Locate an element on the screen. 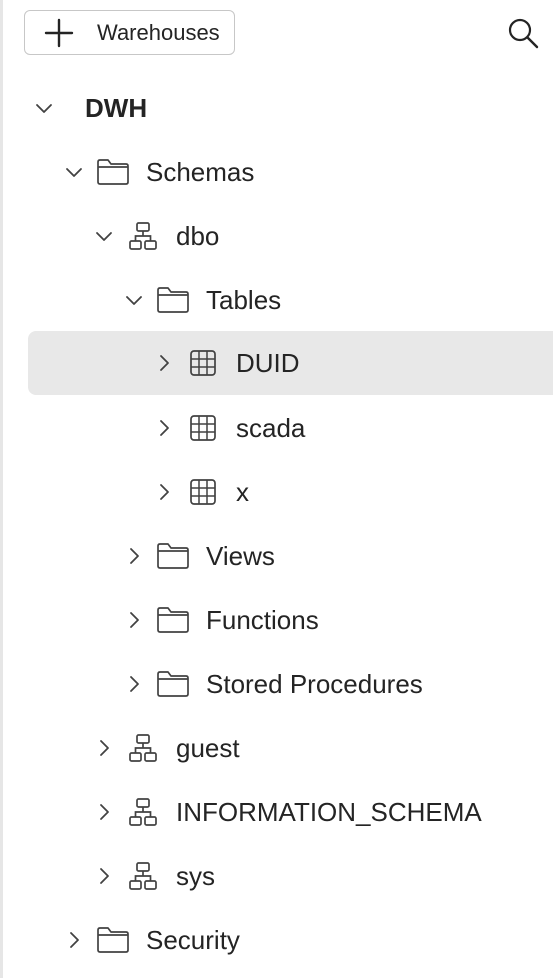 This screenshot has width=553, height=978. tree-item-label: dbo is located at coordinates (198, 236).